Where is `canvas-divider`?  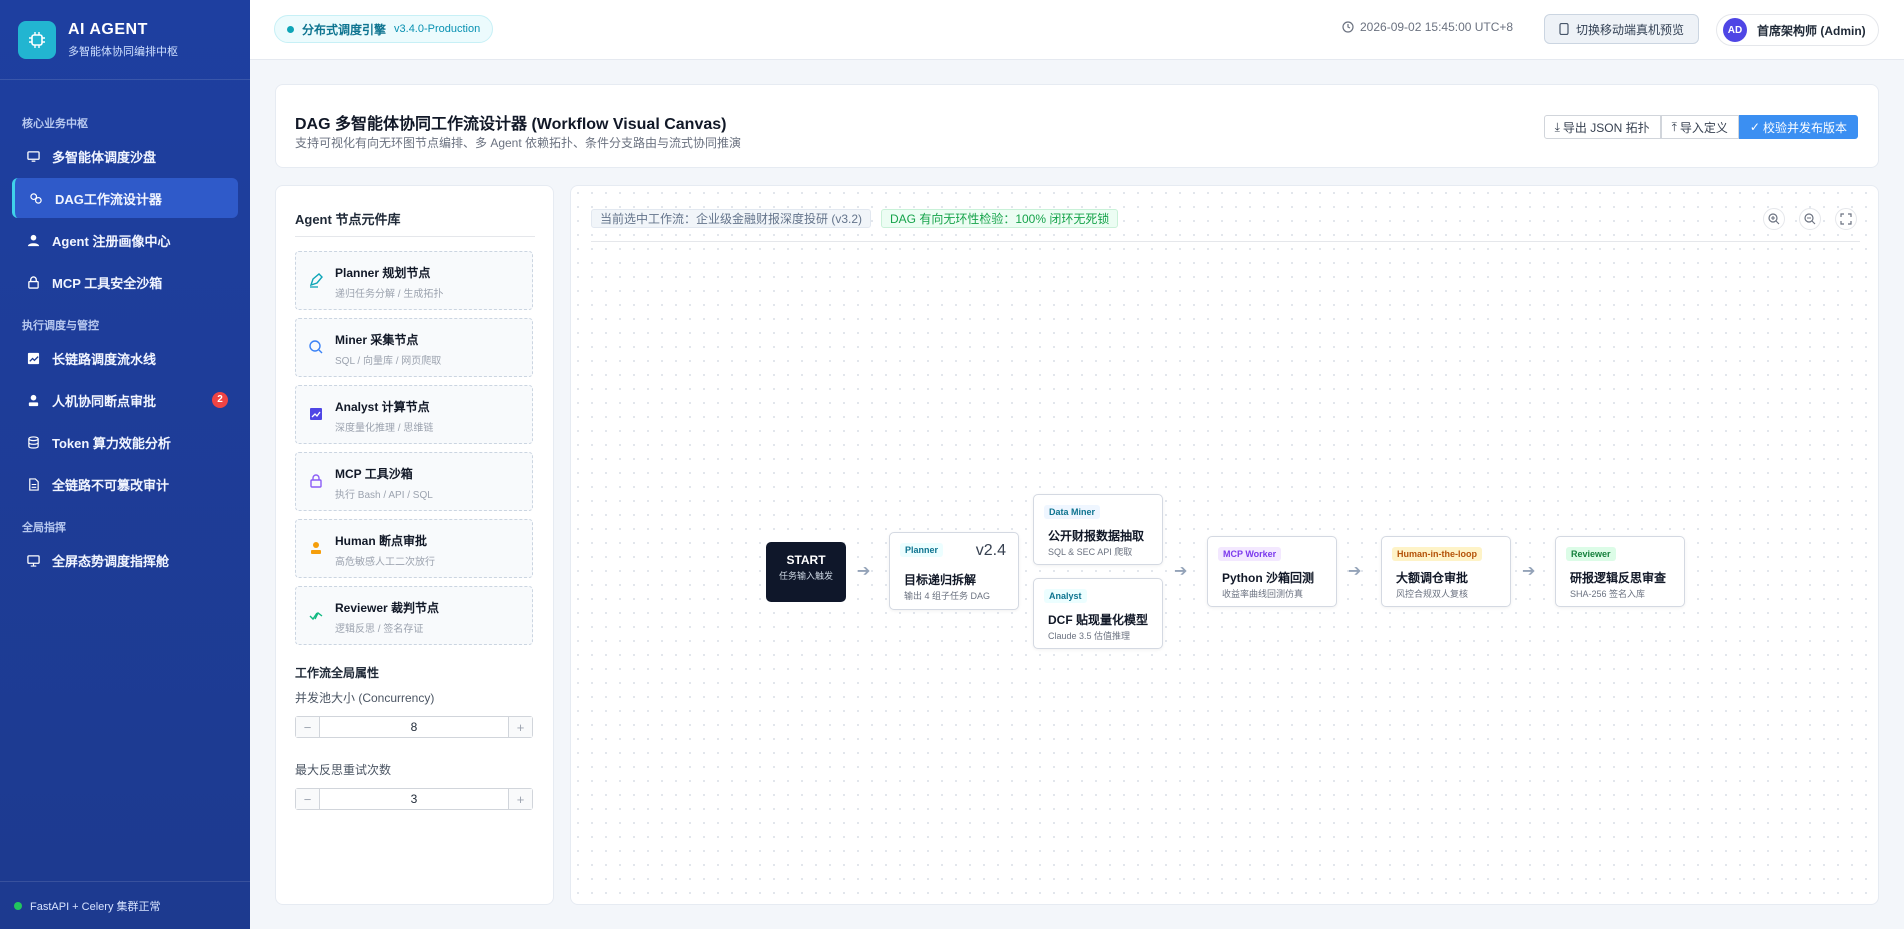
canvas-divider is located at coordinates (1225, 241).